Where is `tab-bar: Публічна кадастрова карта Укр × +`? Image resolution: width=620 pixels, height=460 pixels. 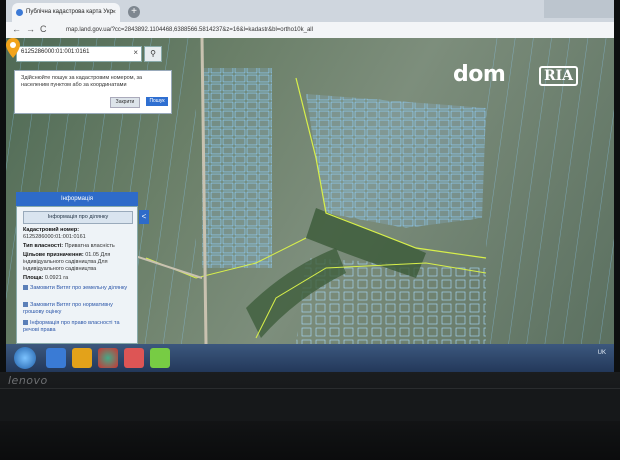 tab-bar: Публічна кадастрова карта Укр × + is located at coordinates (310, 11).